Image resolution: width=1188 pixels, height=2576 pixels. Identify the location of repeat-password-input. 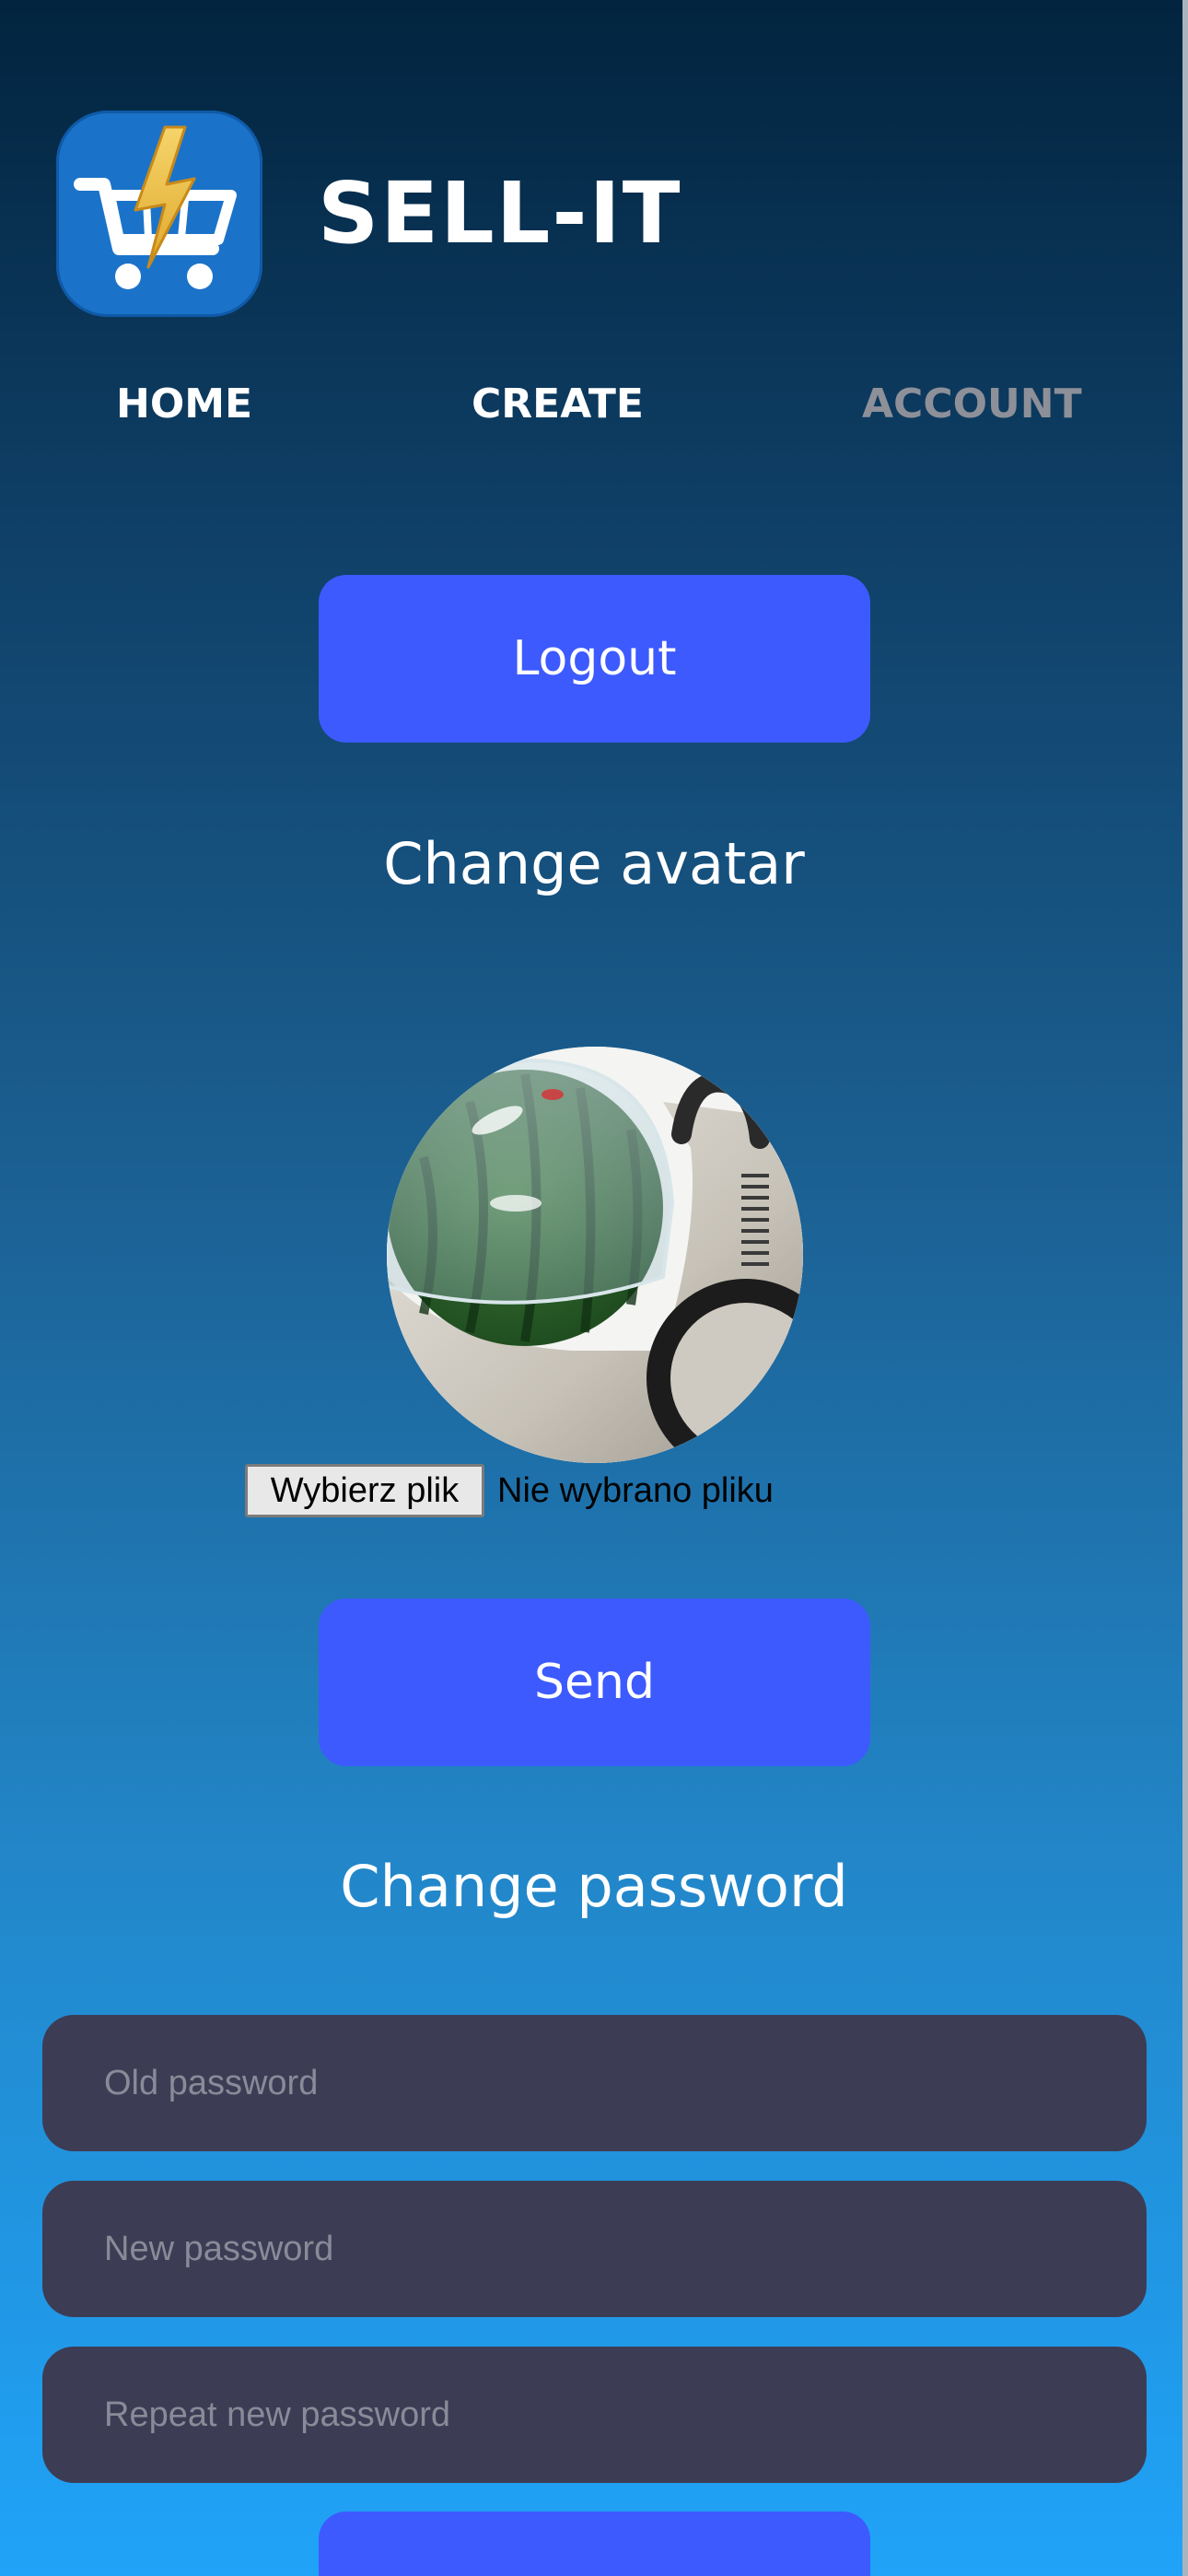
(624, 2415).